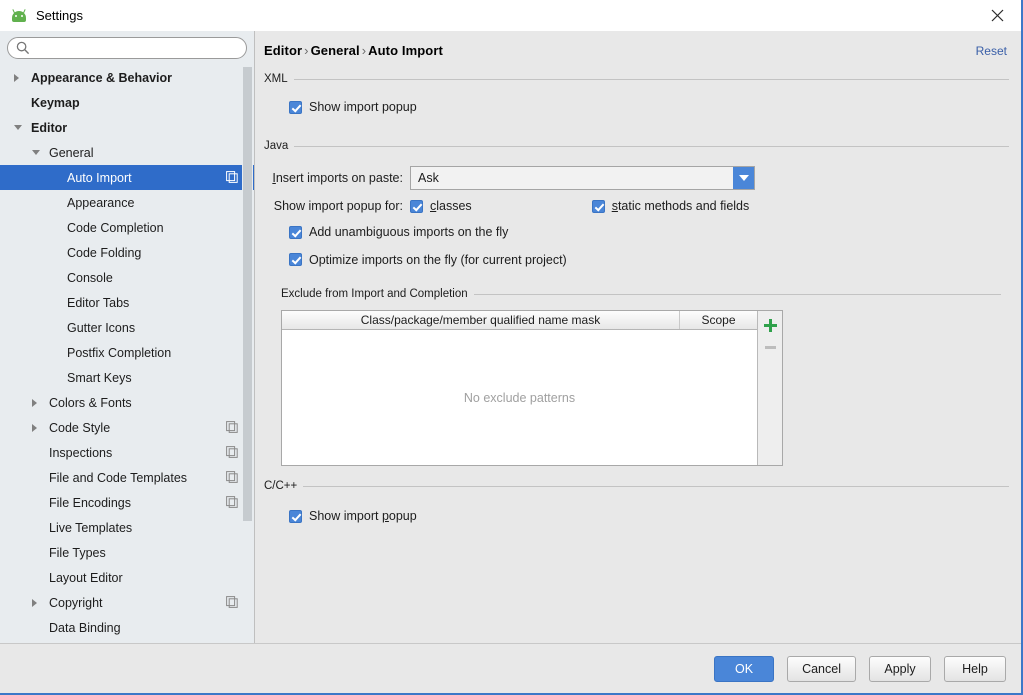 This screenshot has width=1023, height=695. Describe the element at coordinates (49, 127) in the screenshot. I see `sidebar-item-label: Editor` at that location.